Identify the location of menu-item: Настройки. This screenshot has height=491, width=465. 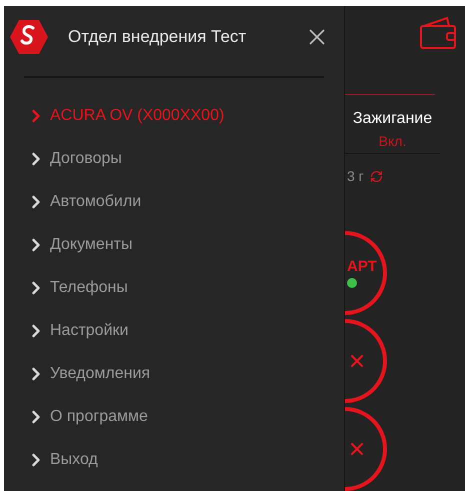
(185, 330).